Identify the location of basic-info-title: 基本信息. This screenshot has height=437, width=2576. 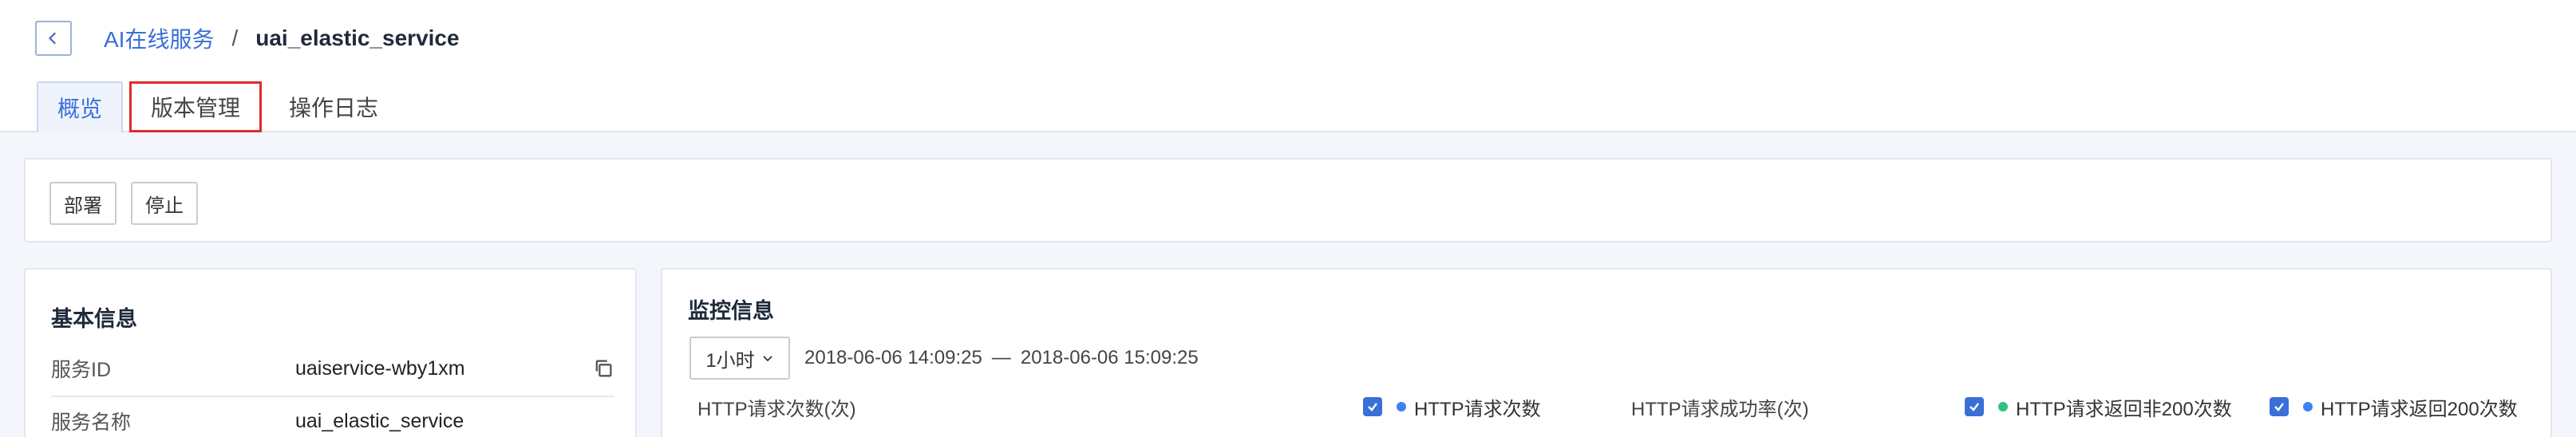
(94, 319).